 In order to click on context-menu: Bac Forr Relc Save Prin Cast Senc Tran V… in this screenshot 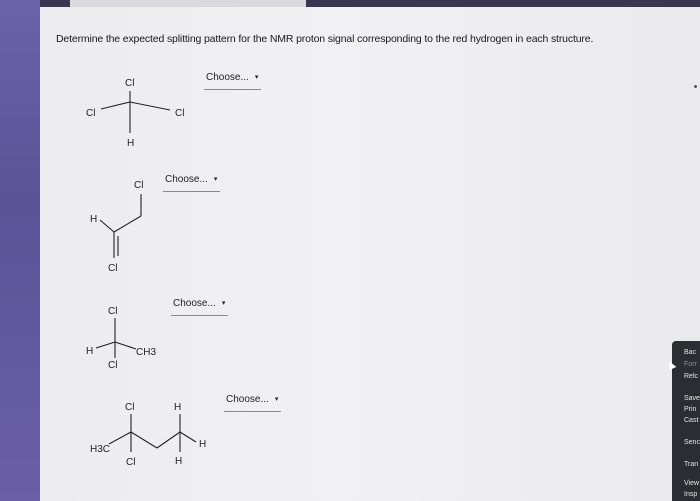, I will do `click(686, 421)`.